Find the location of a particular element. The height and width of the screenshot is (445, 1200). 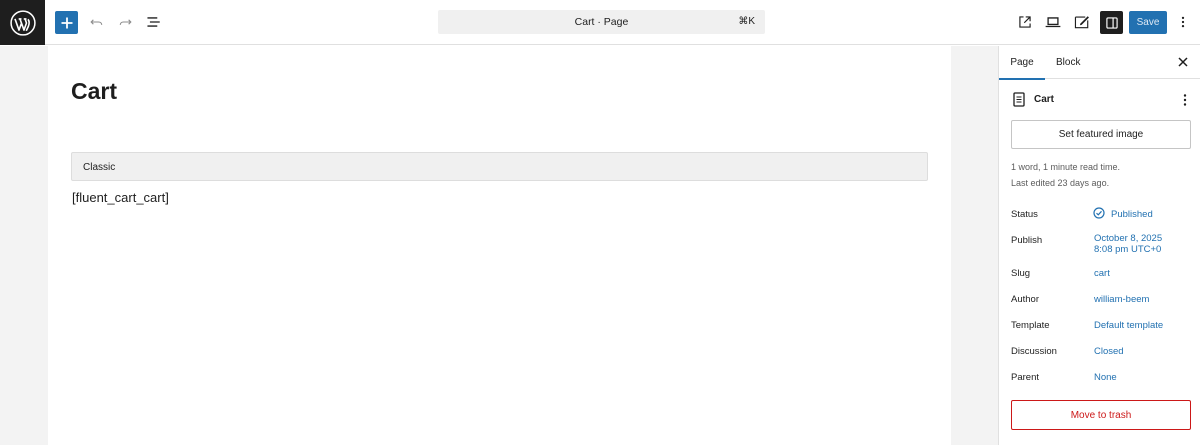

desktop-icon is located at coordinates (1053, 22).